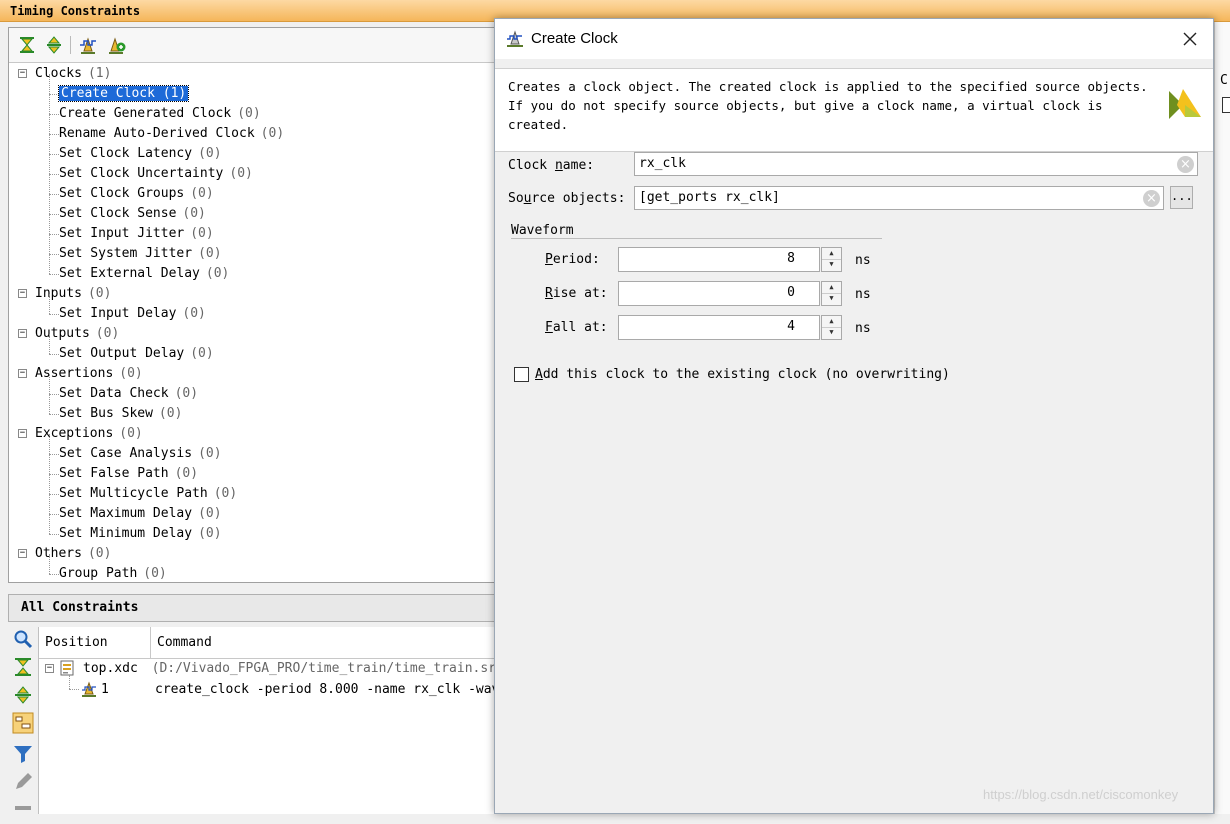 This screenshot has width=1230, height=824. Describe the element at coordinates (323, 643) in the screenshot. I see `column-header-command: Command` at that location.